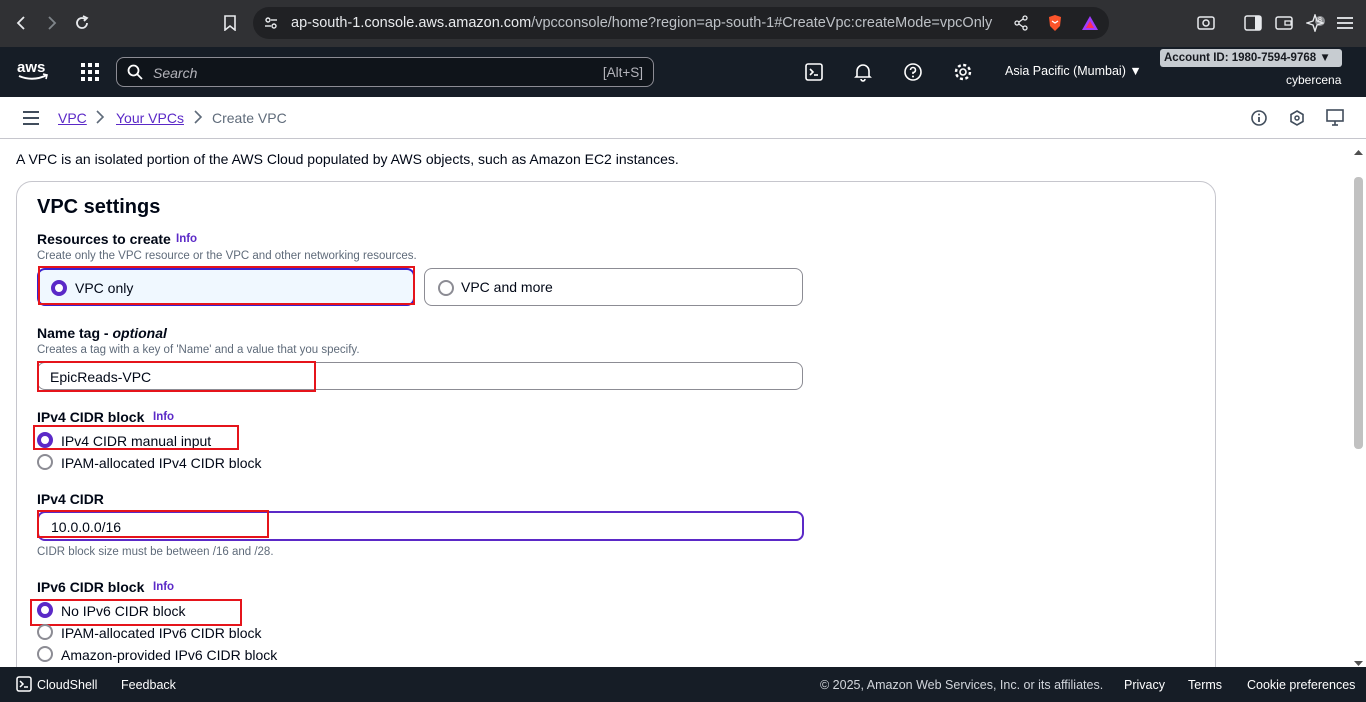  Describe the element at coordinates (175, 73) in the screenshot. I see `search-placeholder: Search` at that location.